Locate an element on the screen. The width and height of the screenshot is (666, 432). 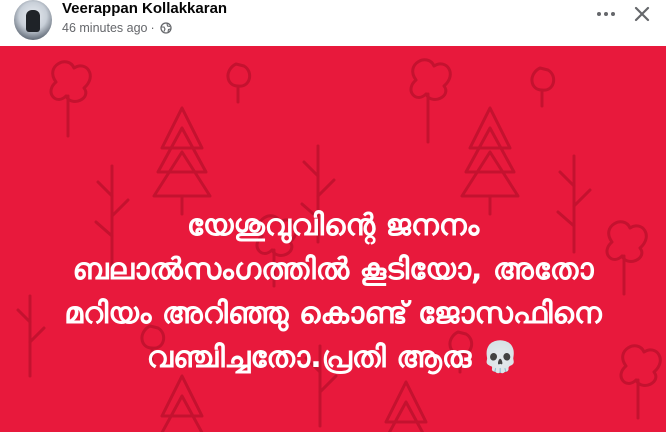
globe-icon is located at coordinates (166, 28).